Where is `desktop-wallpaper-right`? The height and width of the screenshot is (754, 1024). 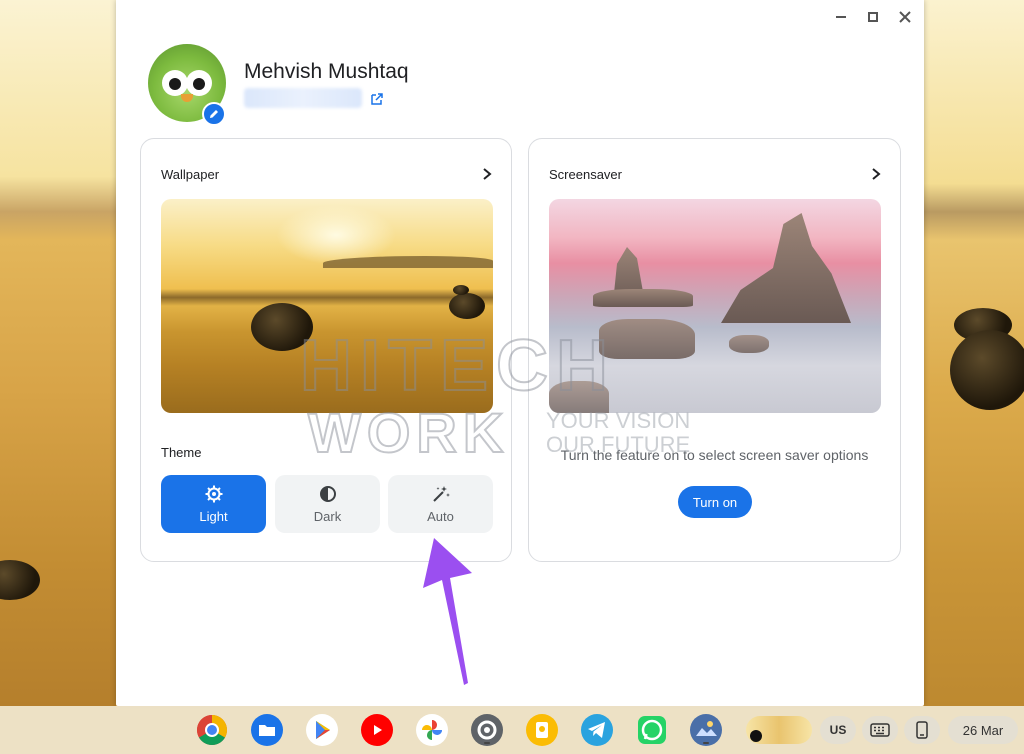 desktop-wallpaper-right is located at coordinates (974, 353).